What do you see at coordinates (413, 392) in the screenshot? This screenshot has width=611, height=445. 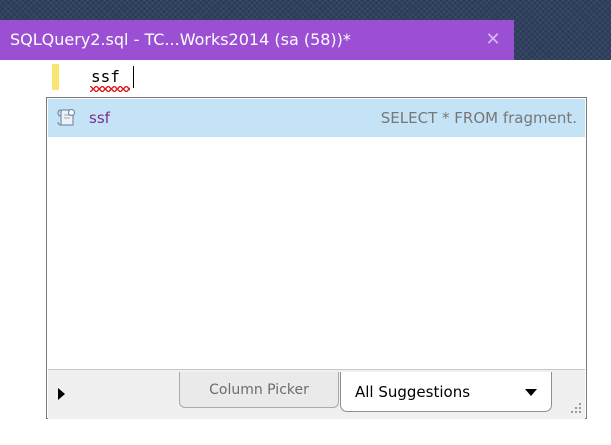 I see `tab-all-suggestions-label: All Suggestions` at bounding box center [413, 392].